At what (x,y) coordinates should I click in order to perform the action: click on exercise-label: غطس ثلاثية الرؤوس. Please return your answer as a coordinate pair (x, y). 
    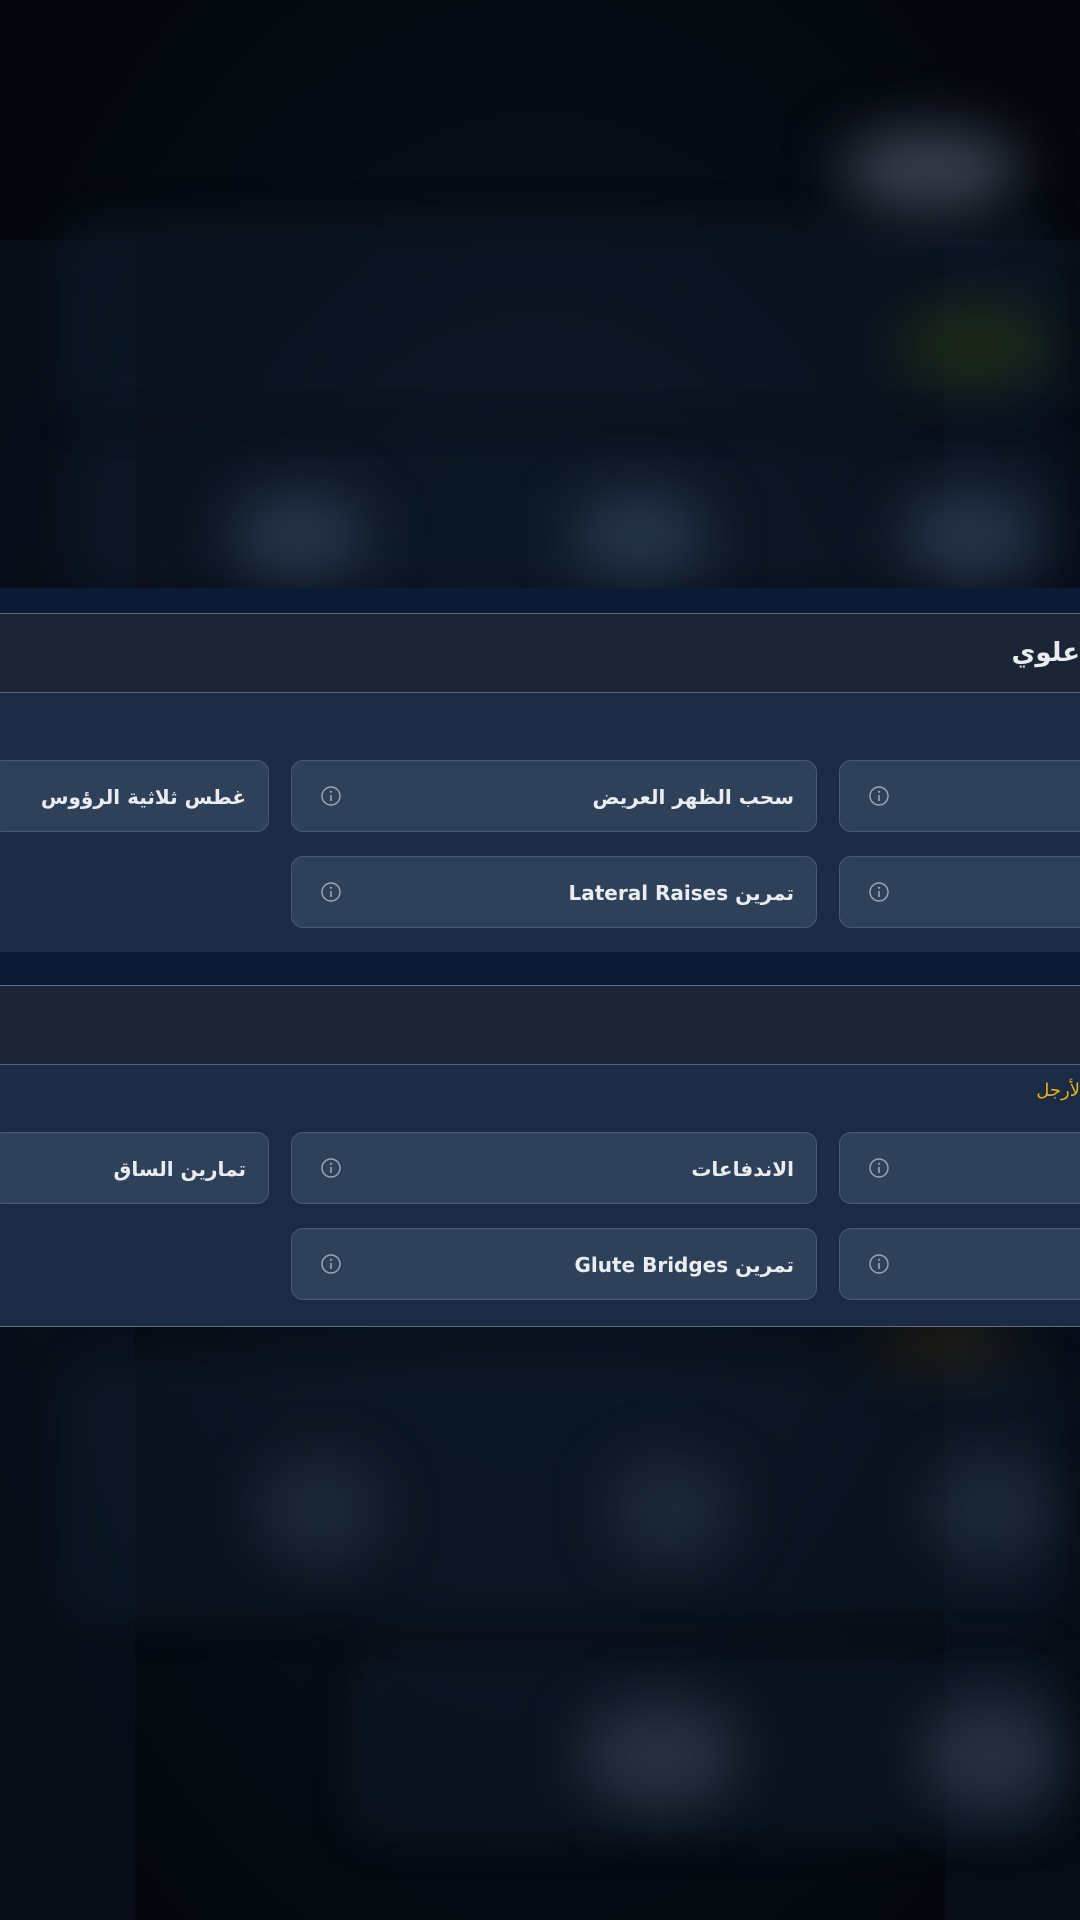
    Looking at the image, I should click on (143, 797).